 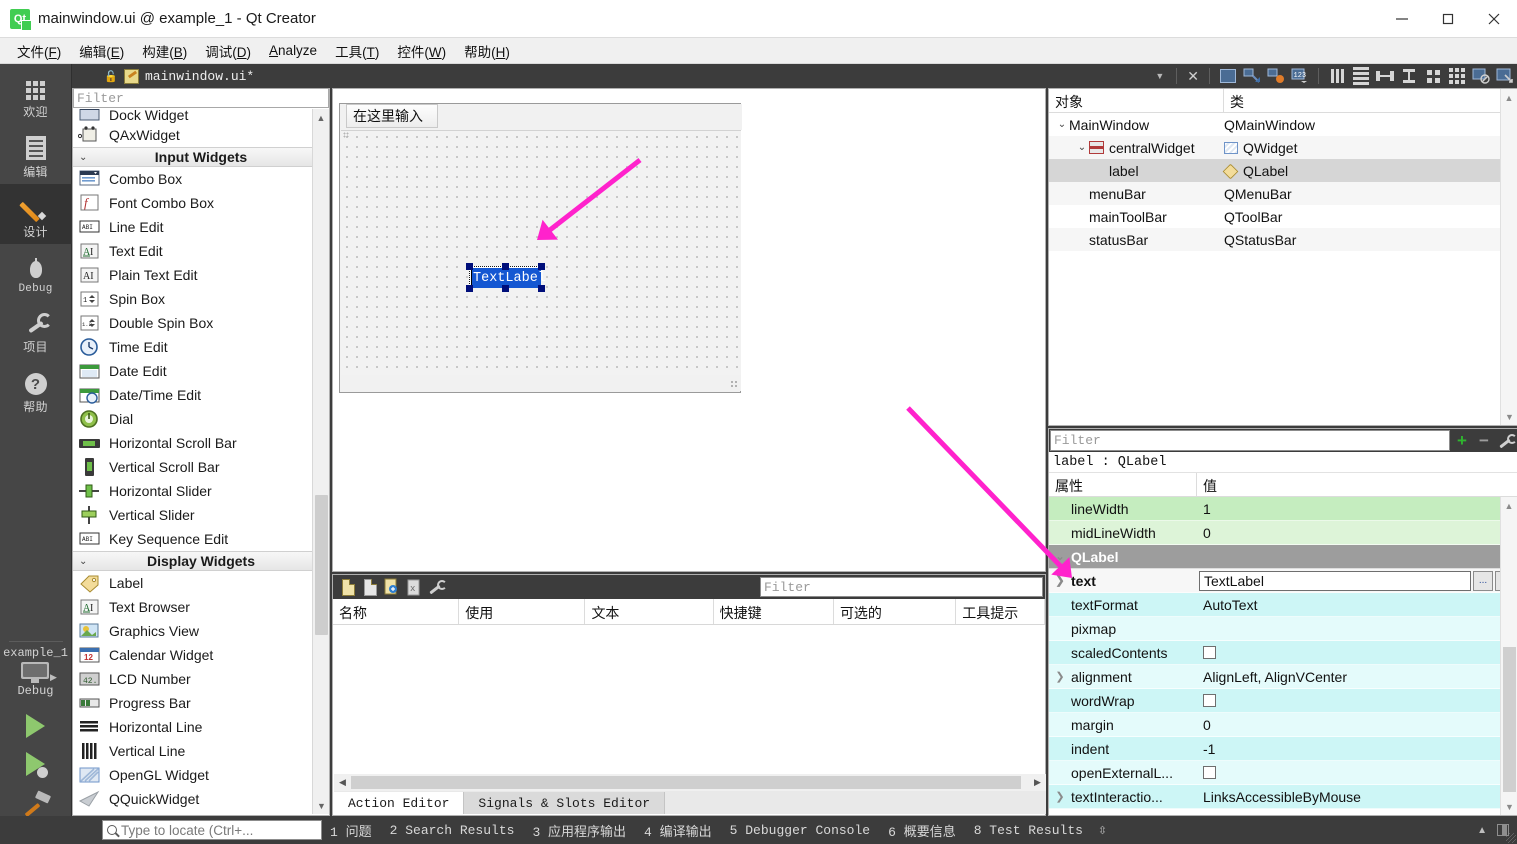 I want to click on property-row-lineWidth: lineWidth 1, so click(x=1283, y=509).